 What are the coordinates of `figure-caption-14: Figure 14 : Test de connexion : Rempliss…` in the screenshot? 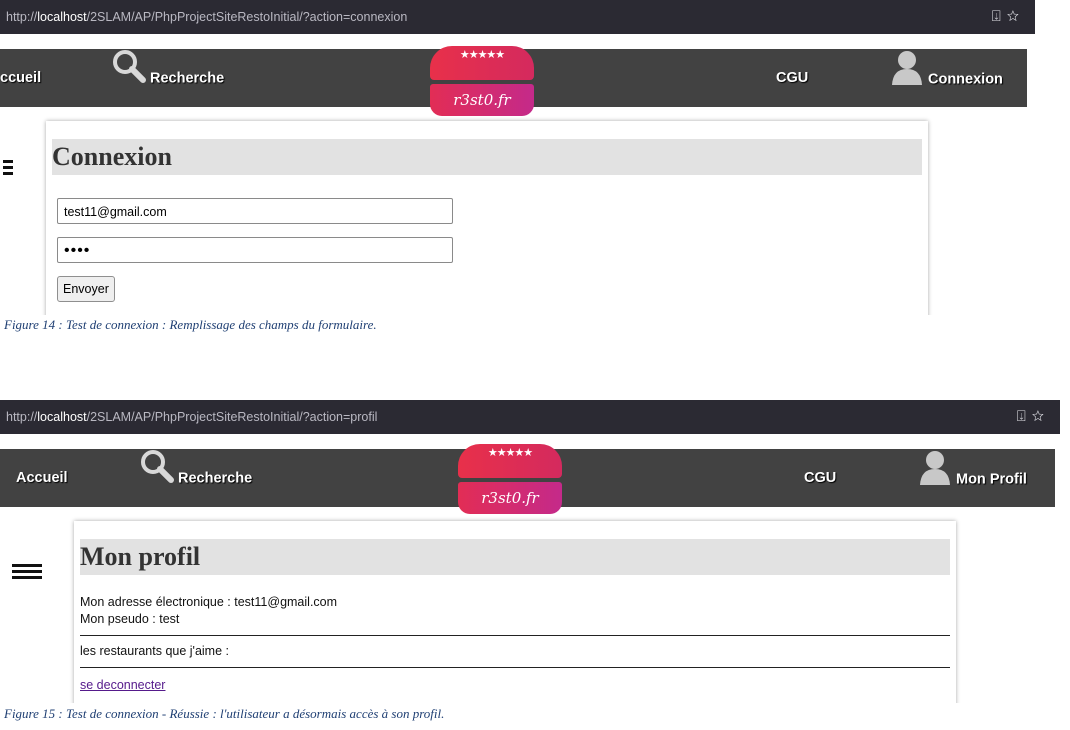 It's located at (190, 324).